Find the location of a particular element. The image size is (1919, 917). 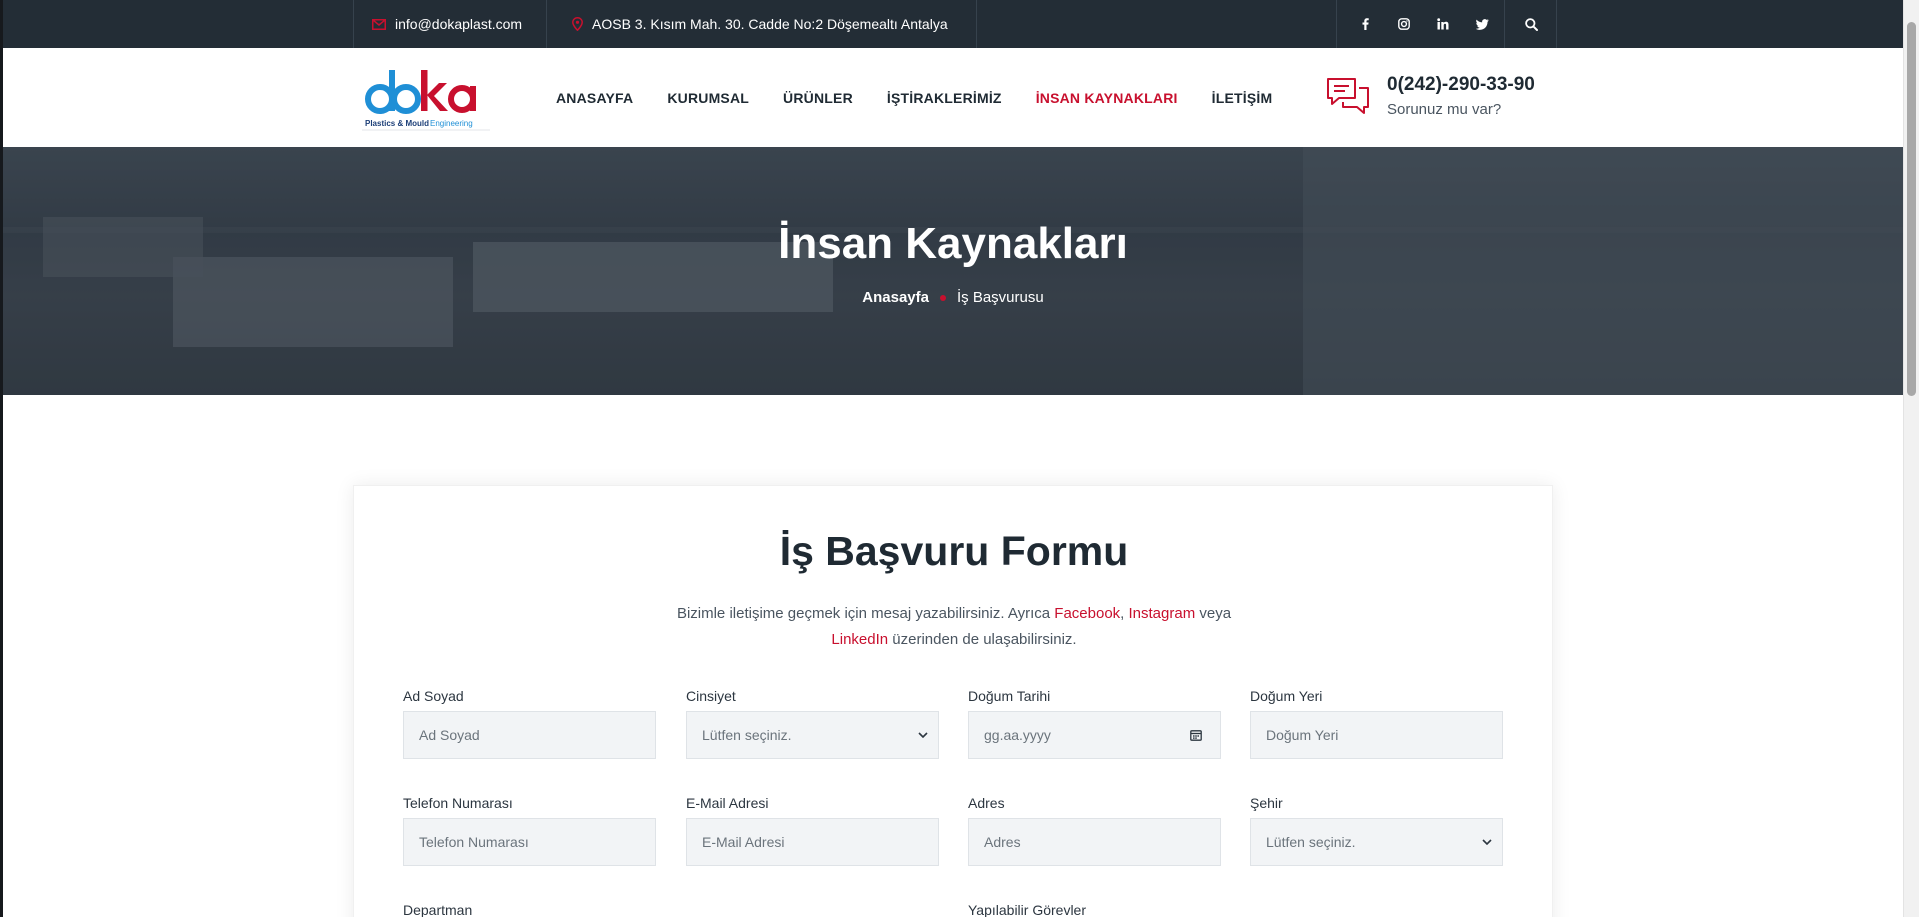

cinsiyet-select: Lütfen seçiniz. is located at coordinates (812, 735).